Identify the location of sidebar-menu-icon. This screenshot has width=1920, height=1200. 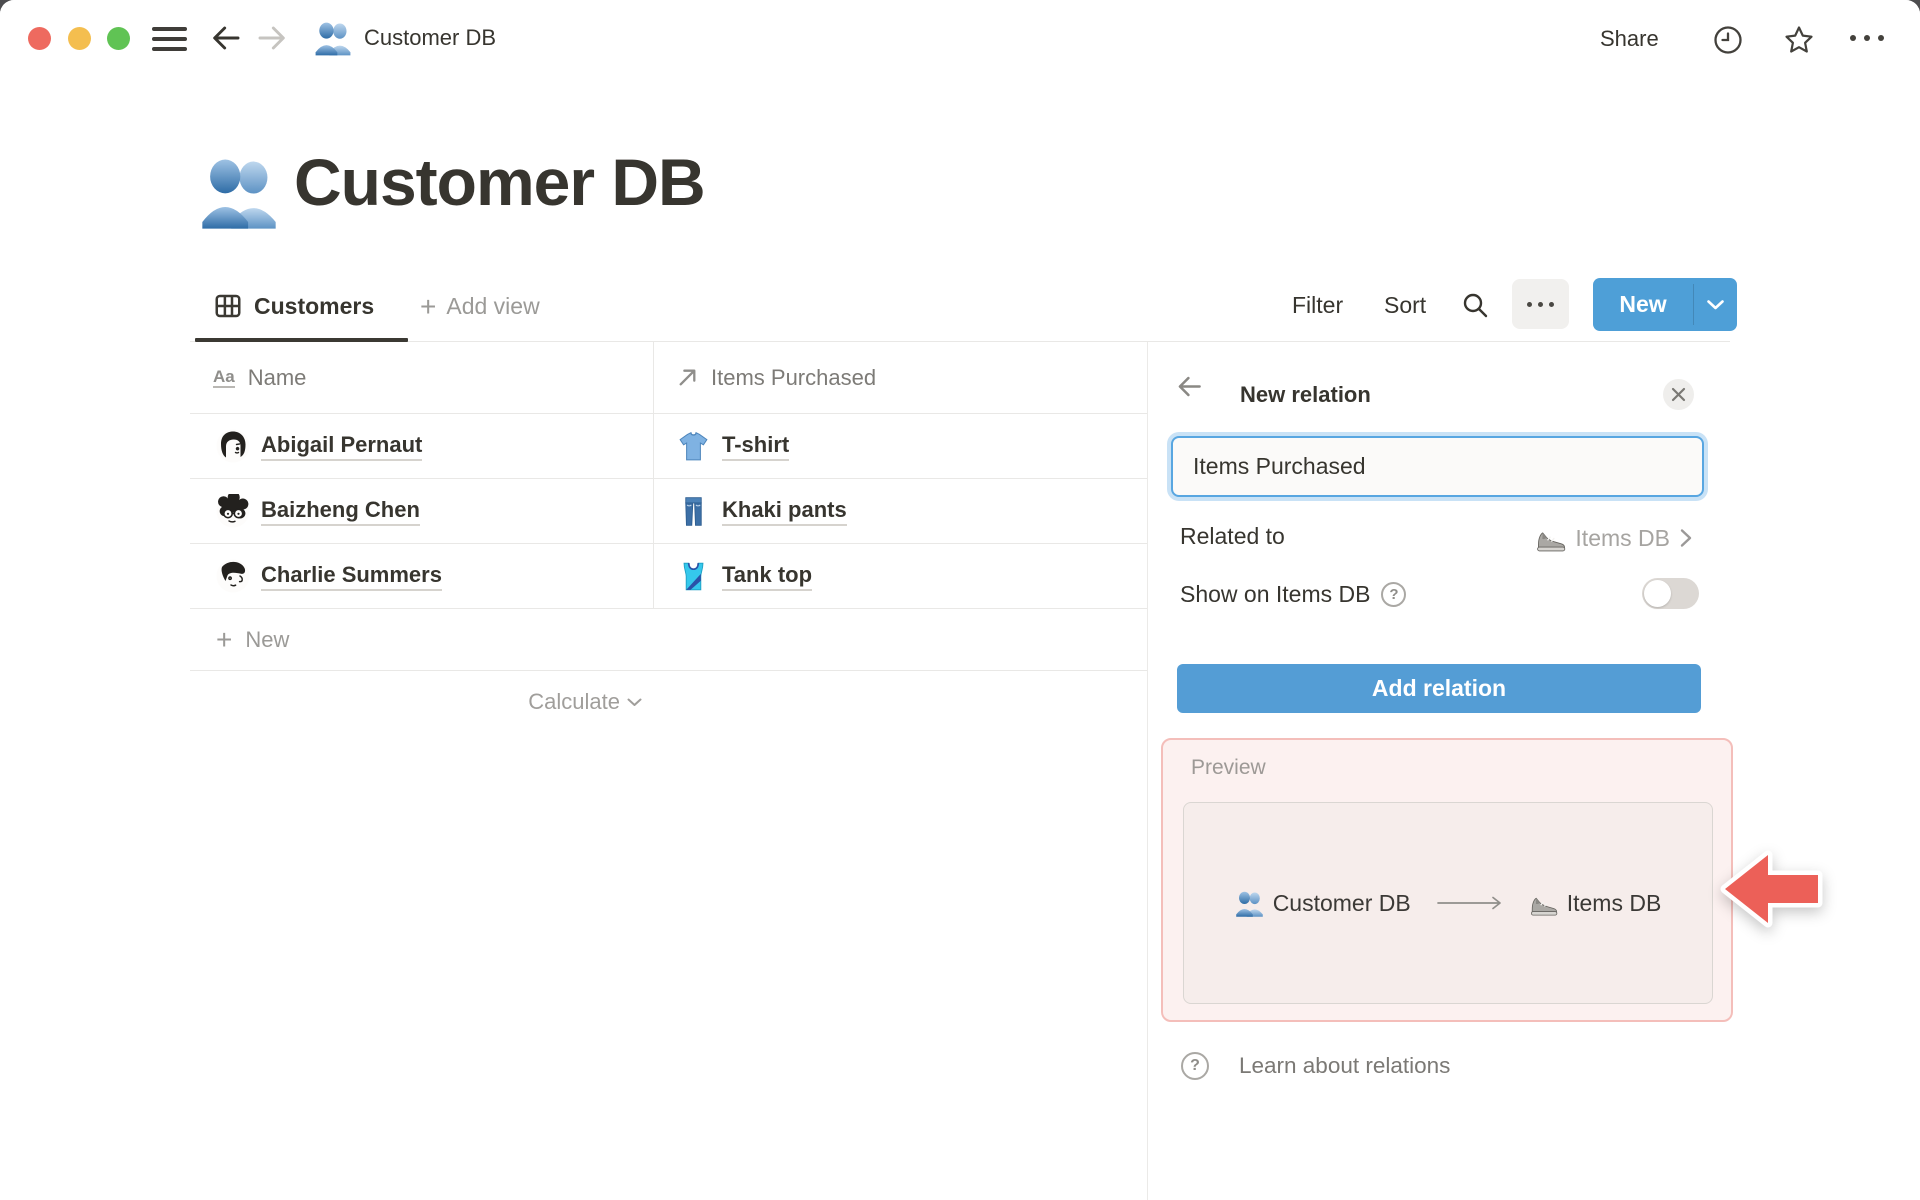
(169, 39).